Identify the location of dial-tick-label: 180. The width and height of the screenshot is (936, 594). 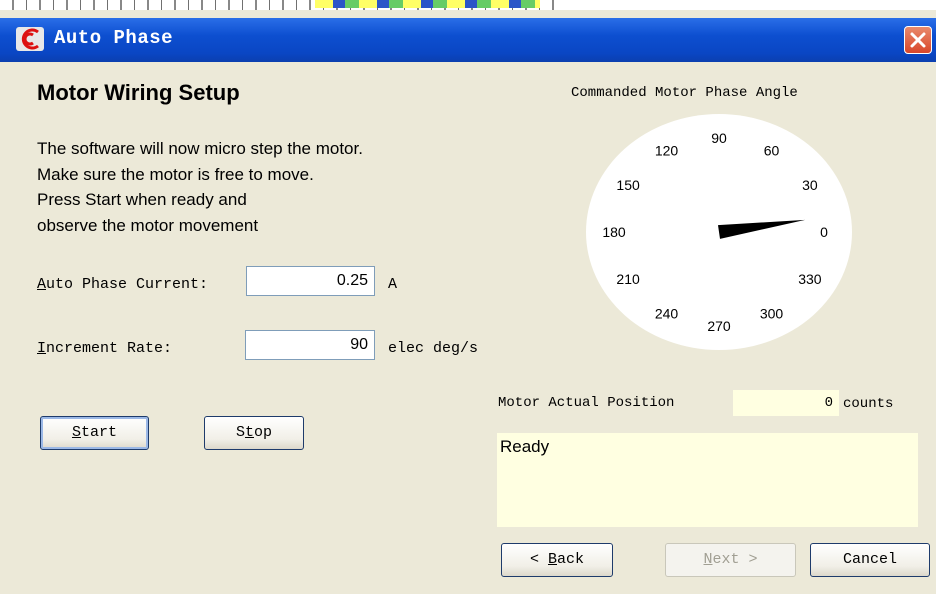
(614, 232).